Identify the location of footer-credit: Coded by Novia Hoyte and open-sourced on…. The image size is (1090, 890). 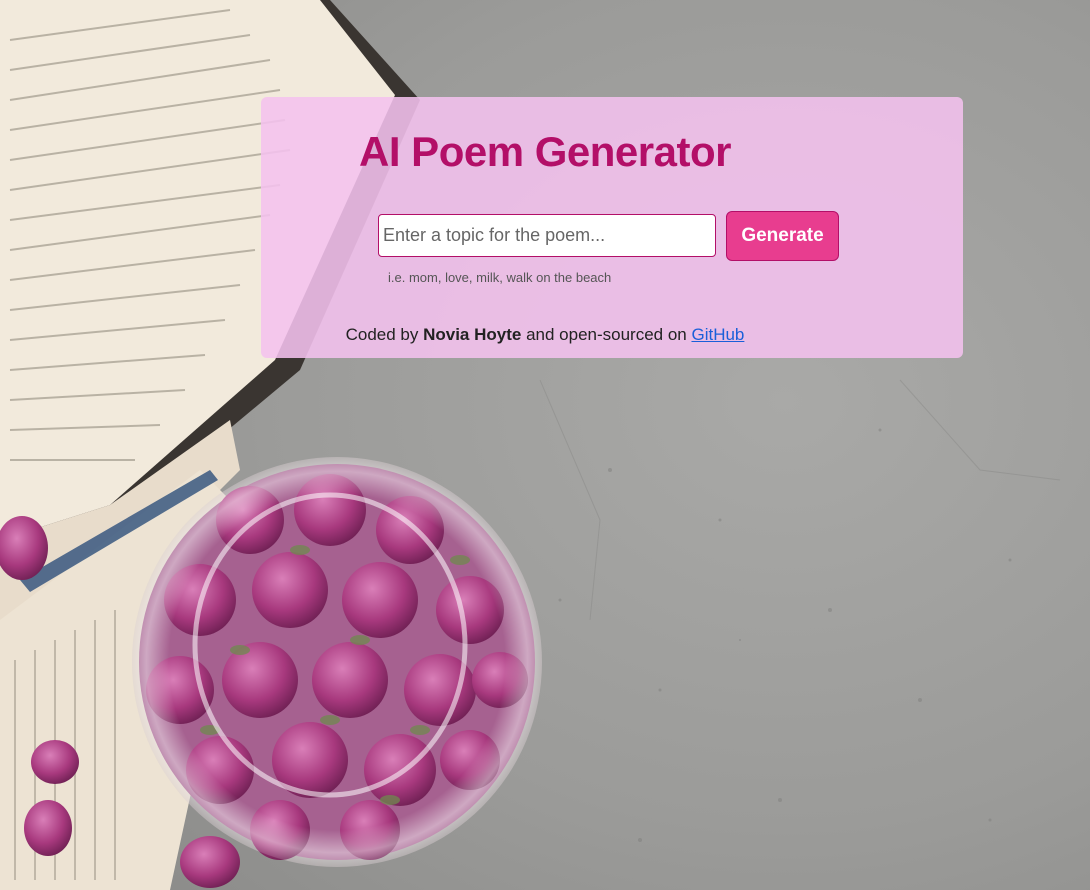
(545, 335).